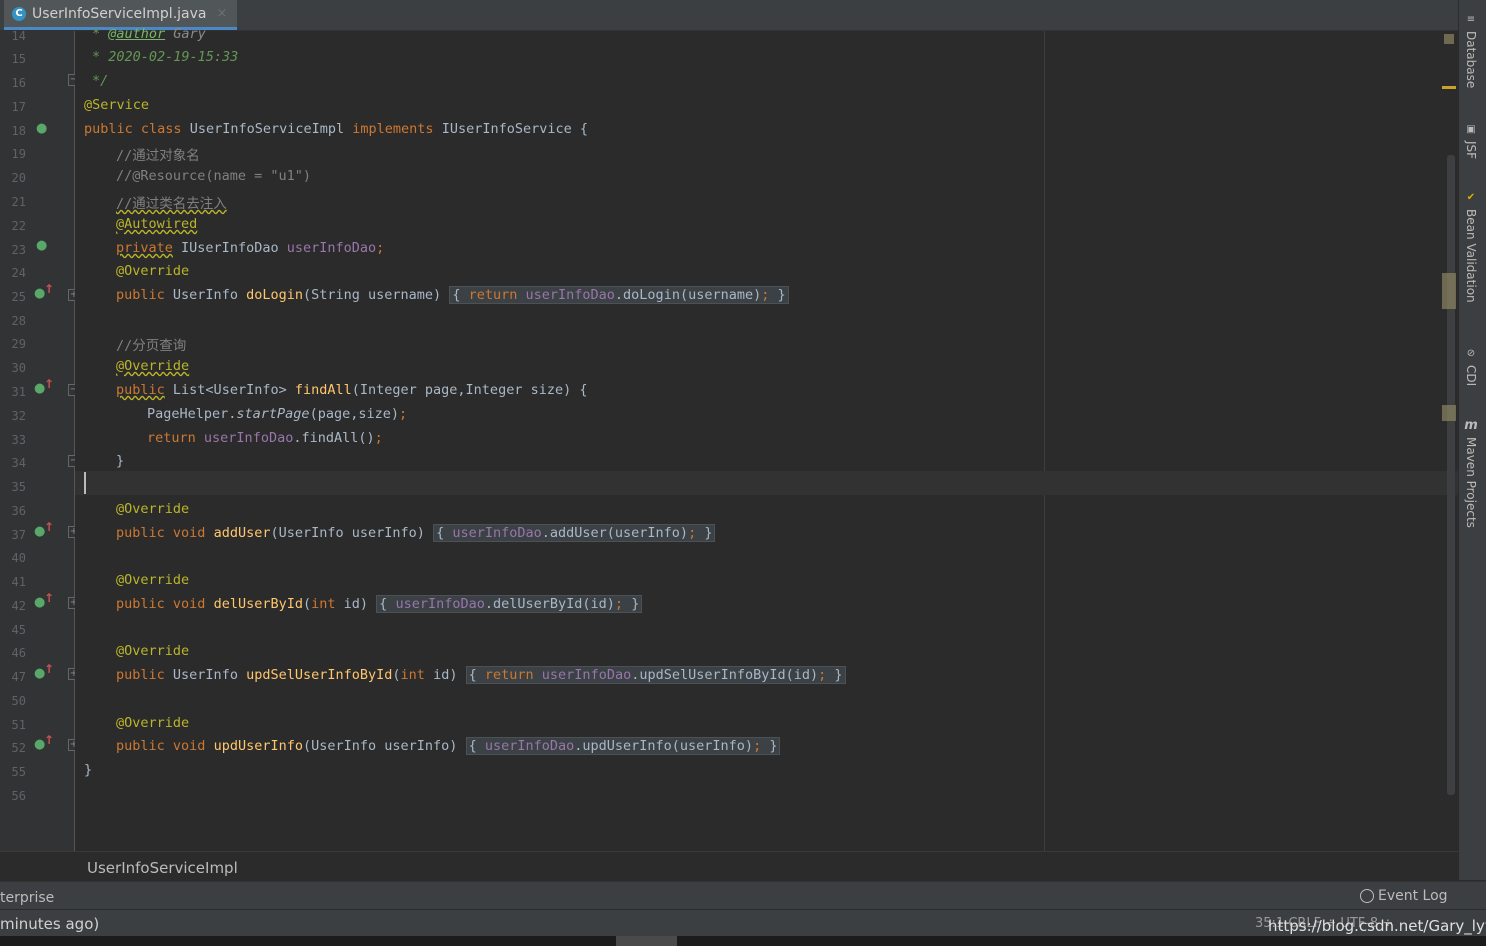  Describe the element at coordinates (88, 770) in the screenshot. I see `code-line-55: }` at that location.